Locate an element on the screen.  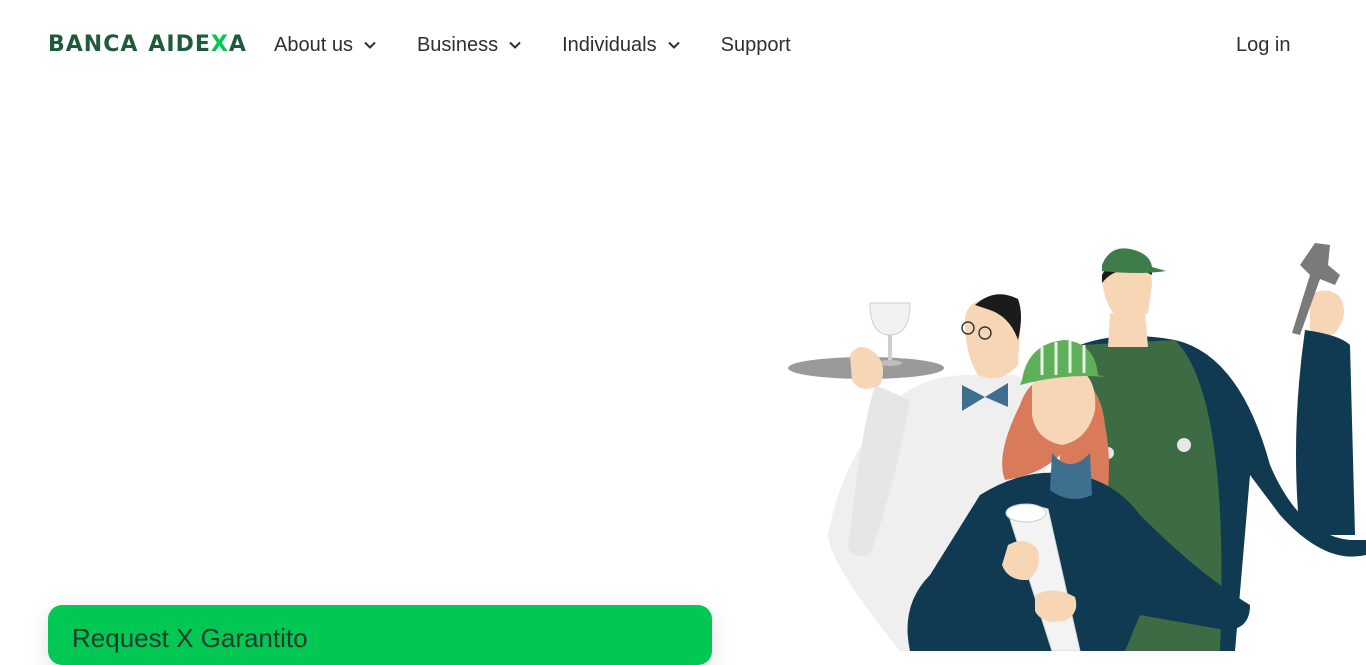
worker-hand is located at coordinates (1327, 314).